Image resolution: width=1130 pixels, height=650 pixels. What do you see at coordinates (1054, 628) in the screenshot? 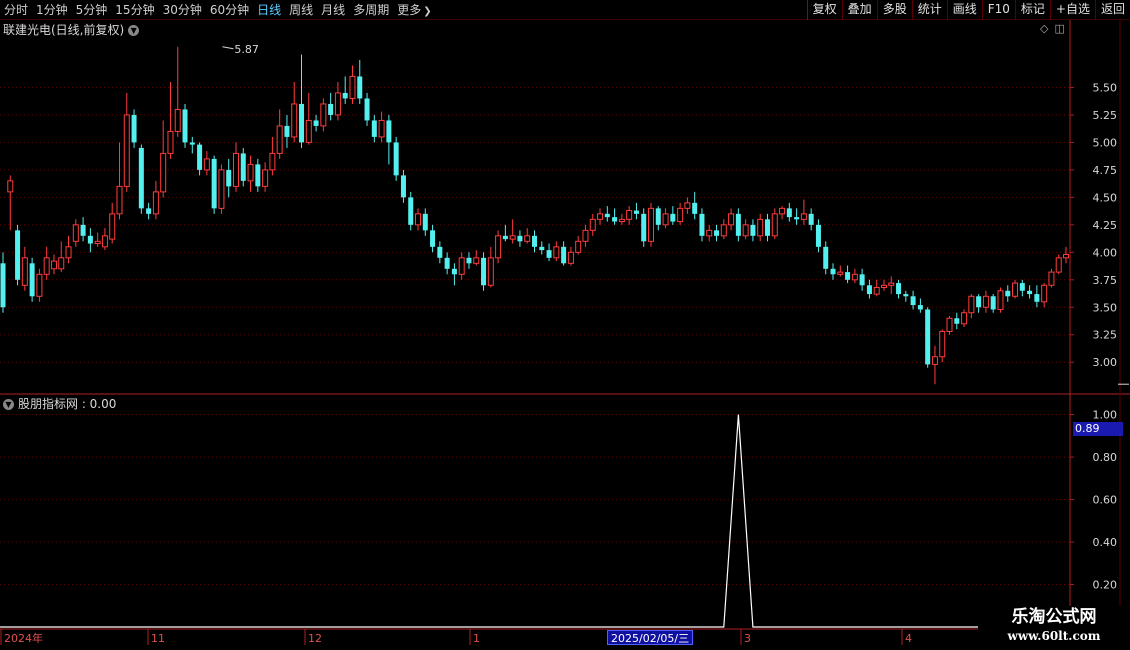
I see `watermark: 乐淘公式网 www.60lt.com` at bounding box center [1054, 628].